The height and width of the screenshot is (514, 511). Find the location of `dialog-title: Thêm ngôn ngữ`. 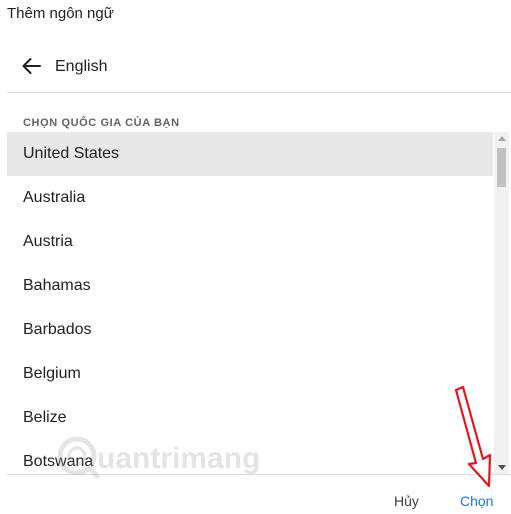

dialog-title: Thêm ngôn ngữ is located at coordinates (60, 13).